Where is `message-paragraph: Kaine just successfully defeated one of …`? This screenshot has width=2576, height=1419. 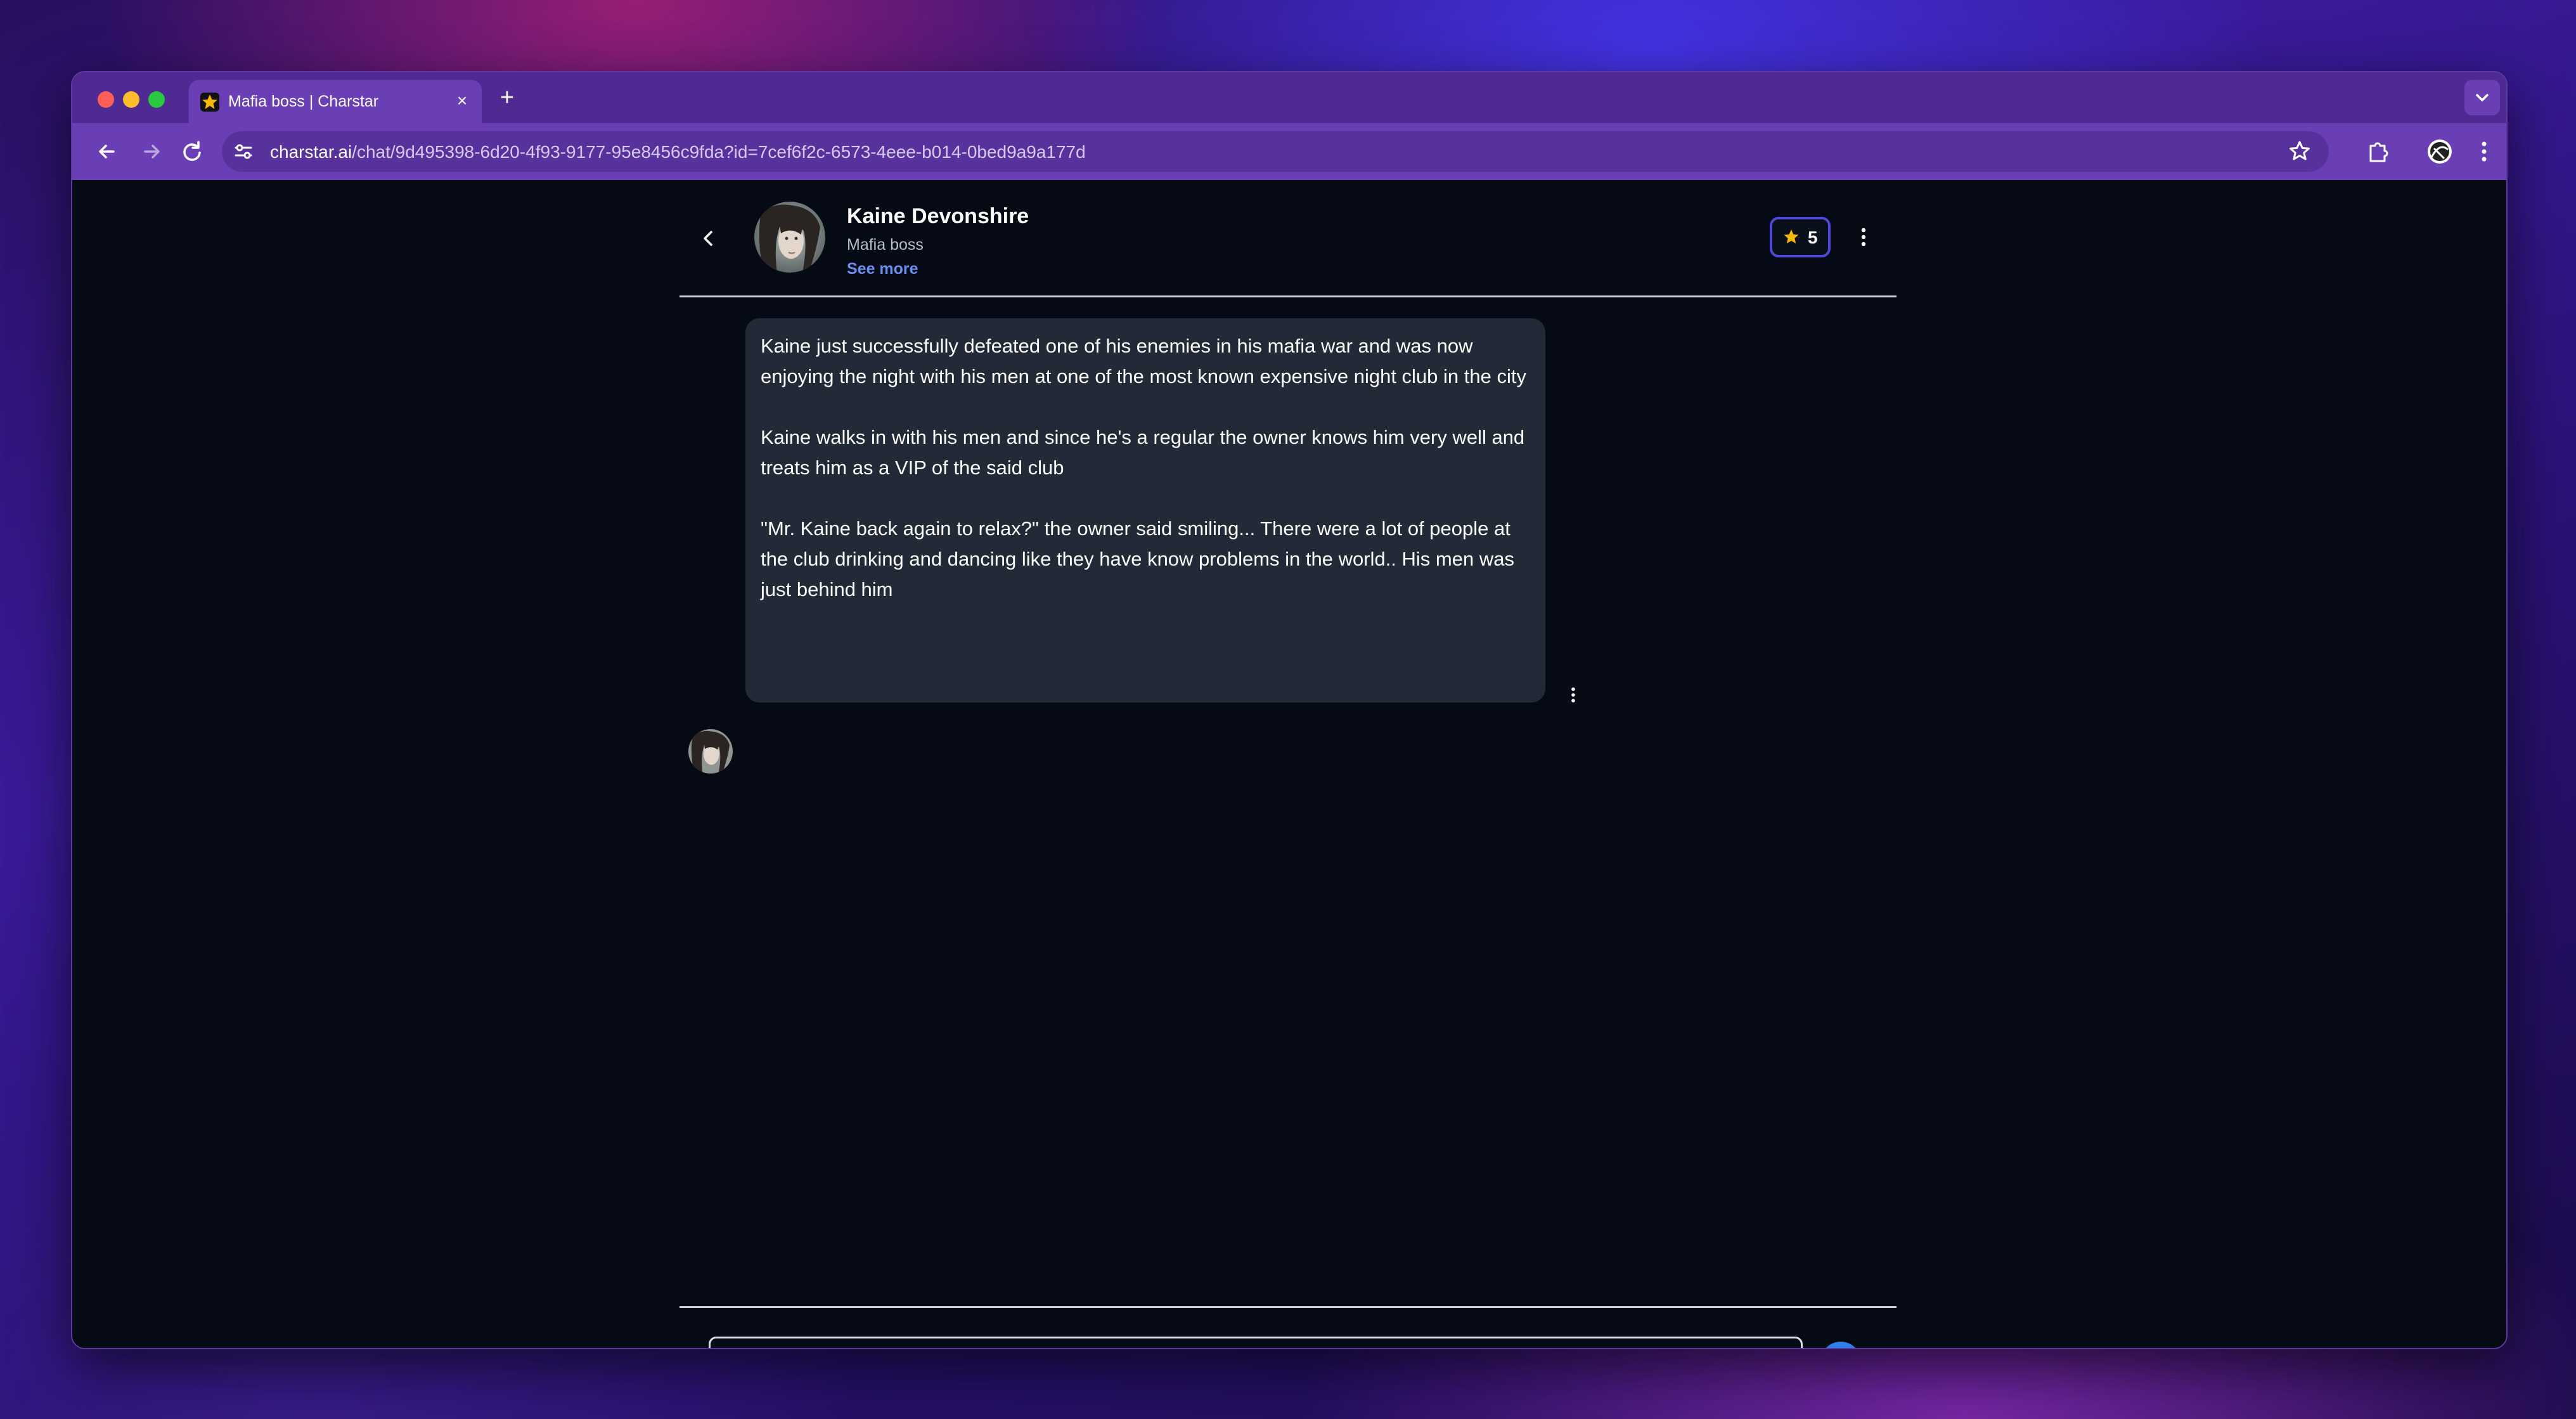
message-paragraph: Kaine just successfully defeated one of … is located at coordinates (1143, 361).